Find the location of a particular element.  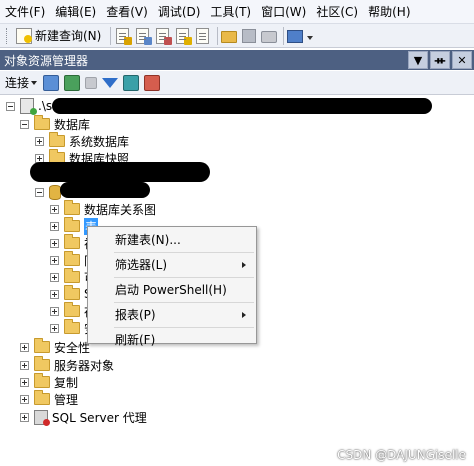

tree-node-service-broker: S is located at coordinates (71, 294).